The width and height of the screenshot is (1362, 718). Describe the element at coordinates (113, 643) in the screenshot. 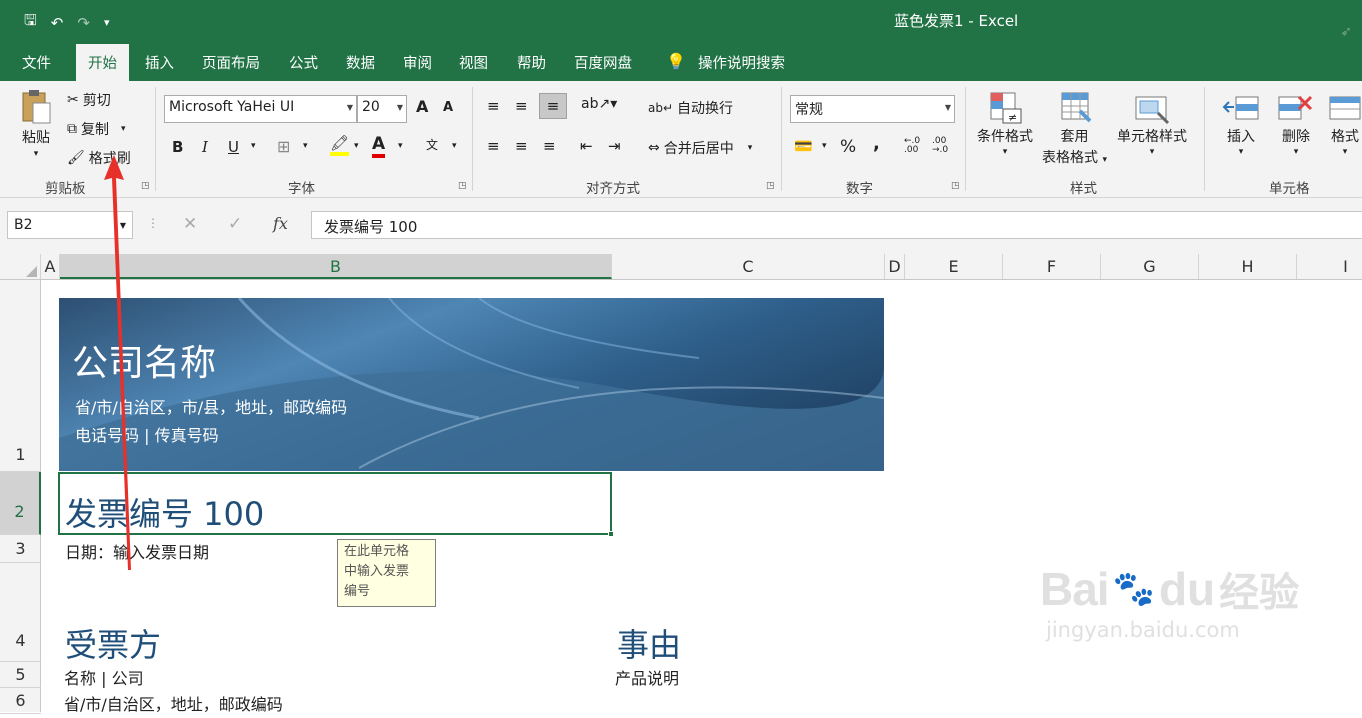

I see `recipient-heading: 受票方` at that location.